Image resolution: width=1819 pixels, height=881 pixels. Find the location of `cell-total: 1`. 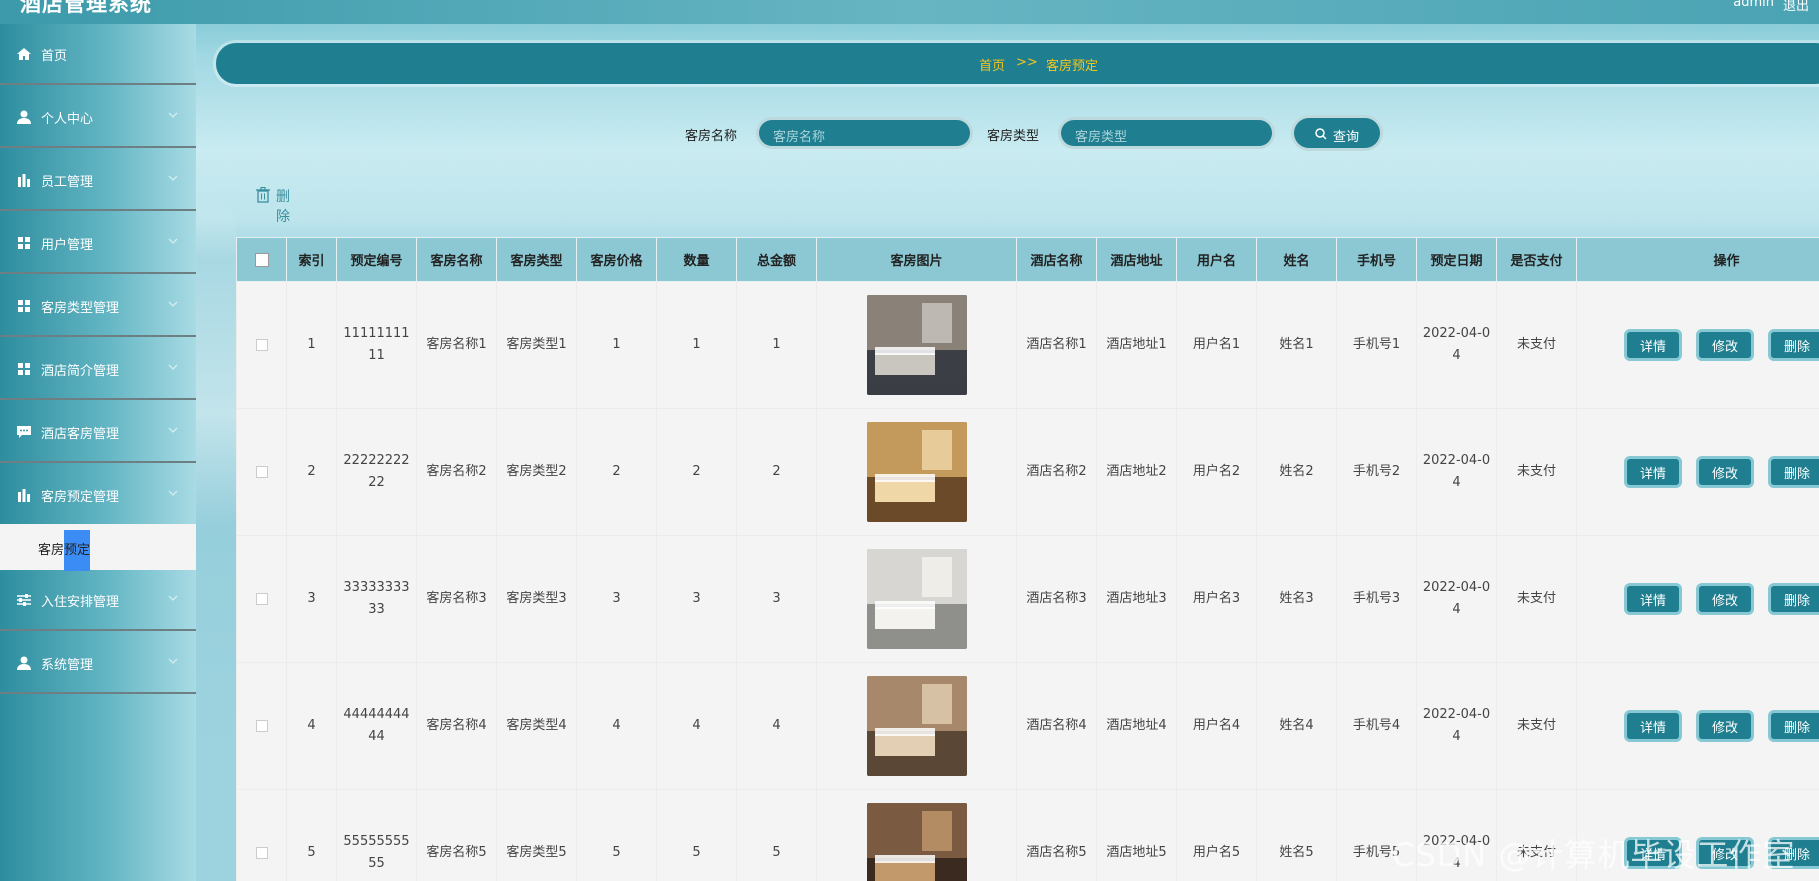

cell-total: 1 is located at coordinates (776, 345).